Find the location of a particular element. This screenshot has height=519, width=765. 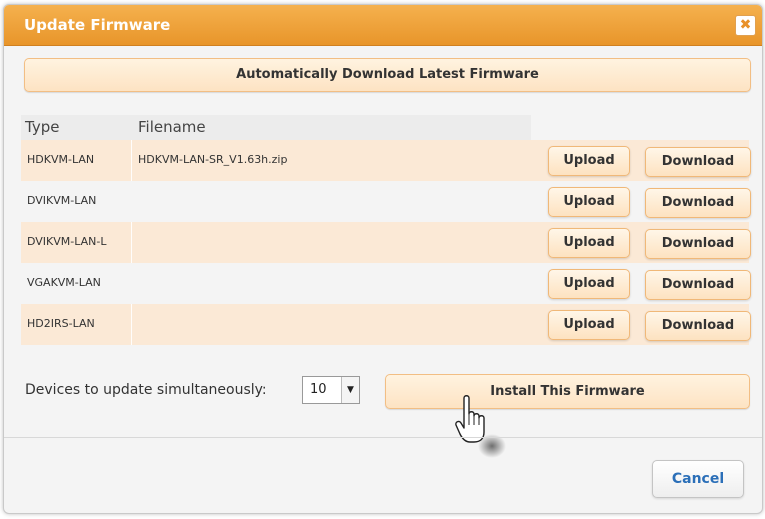

select-value: 10 is located at coordinates (318, 389).